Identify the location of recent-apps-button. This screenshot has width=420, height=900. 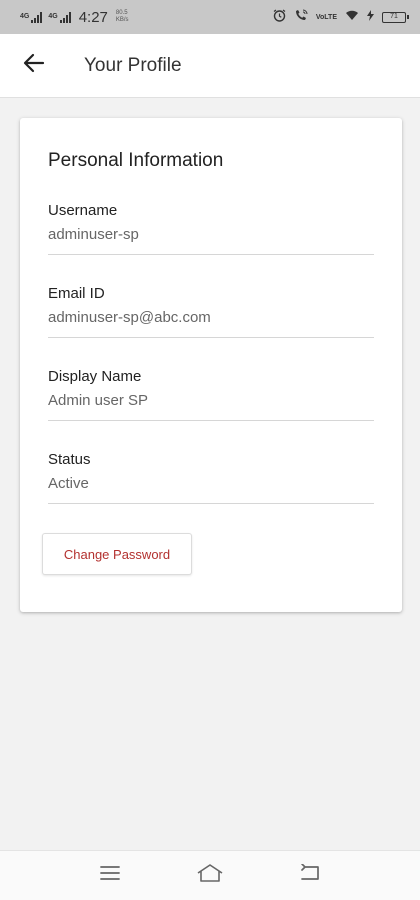
(110, 876).